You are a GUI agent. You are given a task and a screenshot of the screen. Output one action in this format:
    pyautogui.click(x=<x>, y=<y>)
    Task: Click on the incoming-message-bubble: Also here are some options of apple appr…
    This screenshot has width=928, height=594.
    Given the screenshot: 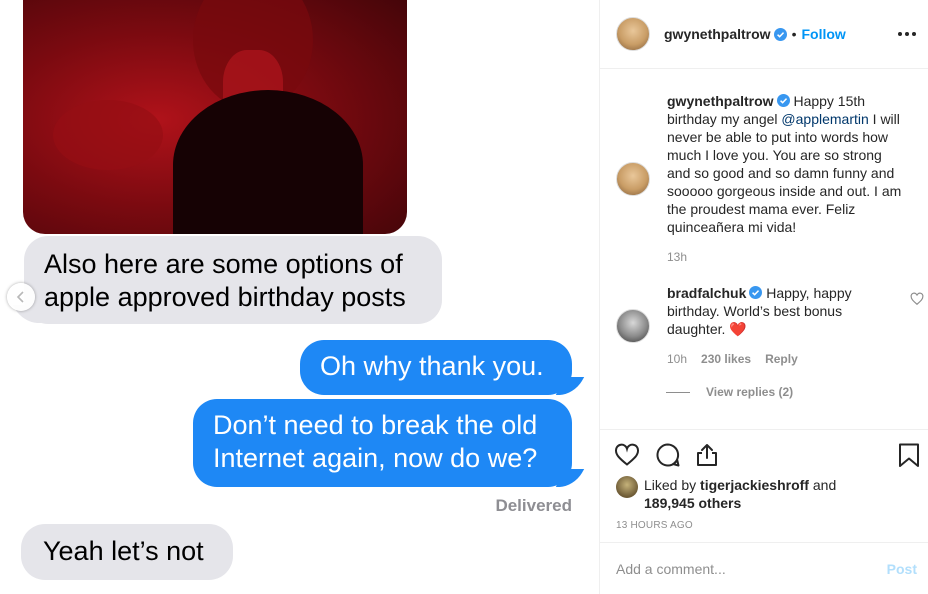 What is the action you would take?
    pyautogui.click(x=233, y=280)
    